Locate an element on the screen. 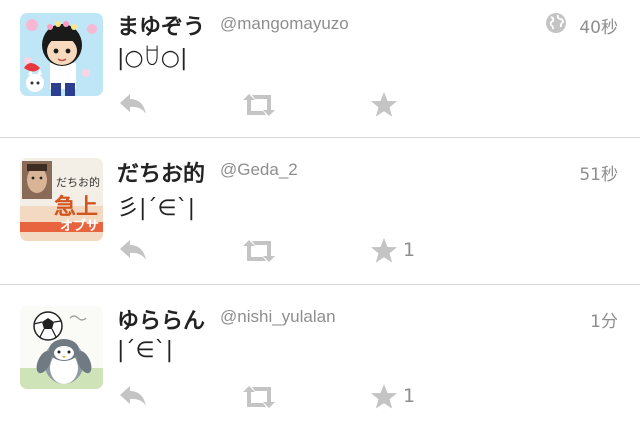 The width and height of the screenshot is (640, 424). tweet-text: |○ꇴ○| is located at coordinates (152, 58).